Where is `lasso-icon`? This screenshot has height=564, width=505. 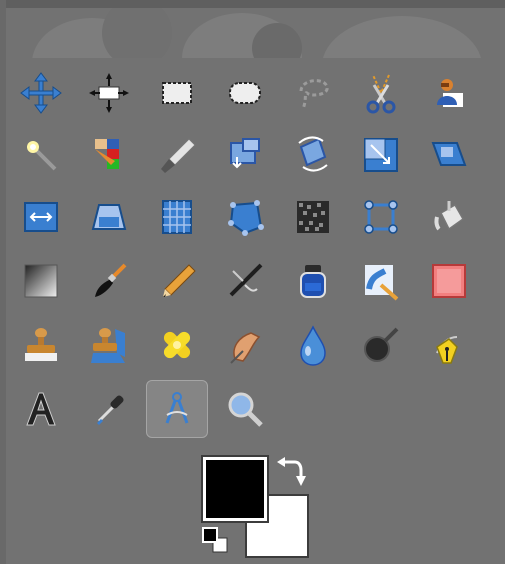
lasso-icon is located at coordinates (314, 94).